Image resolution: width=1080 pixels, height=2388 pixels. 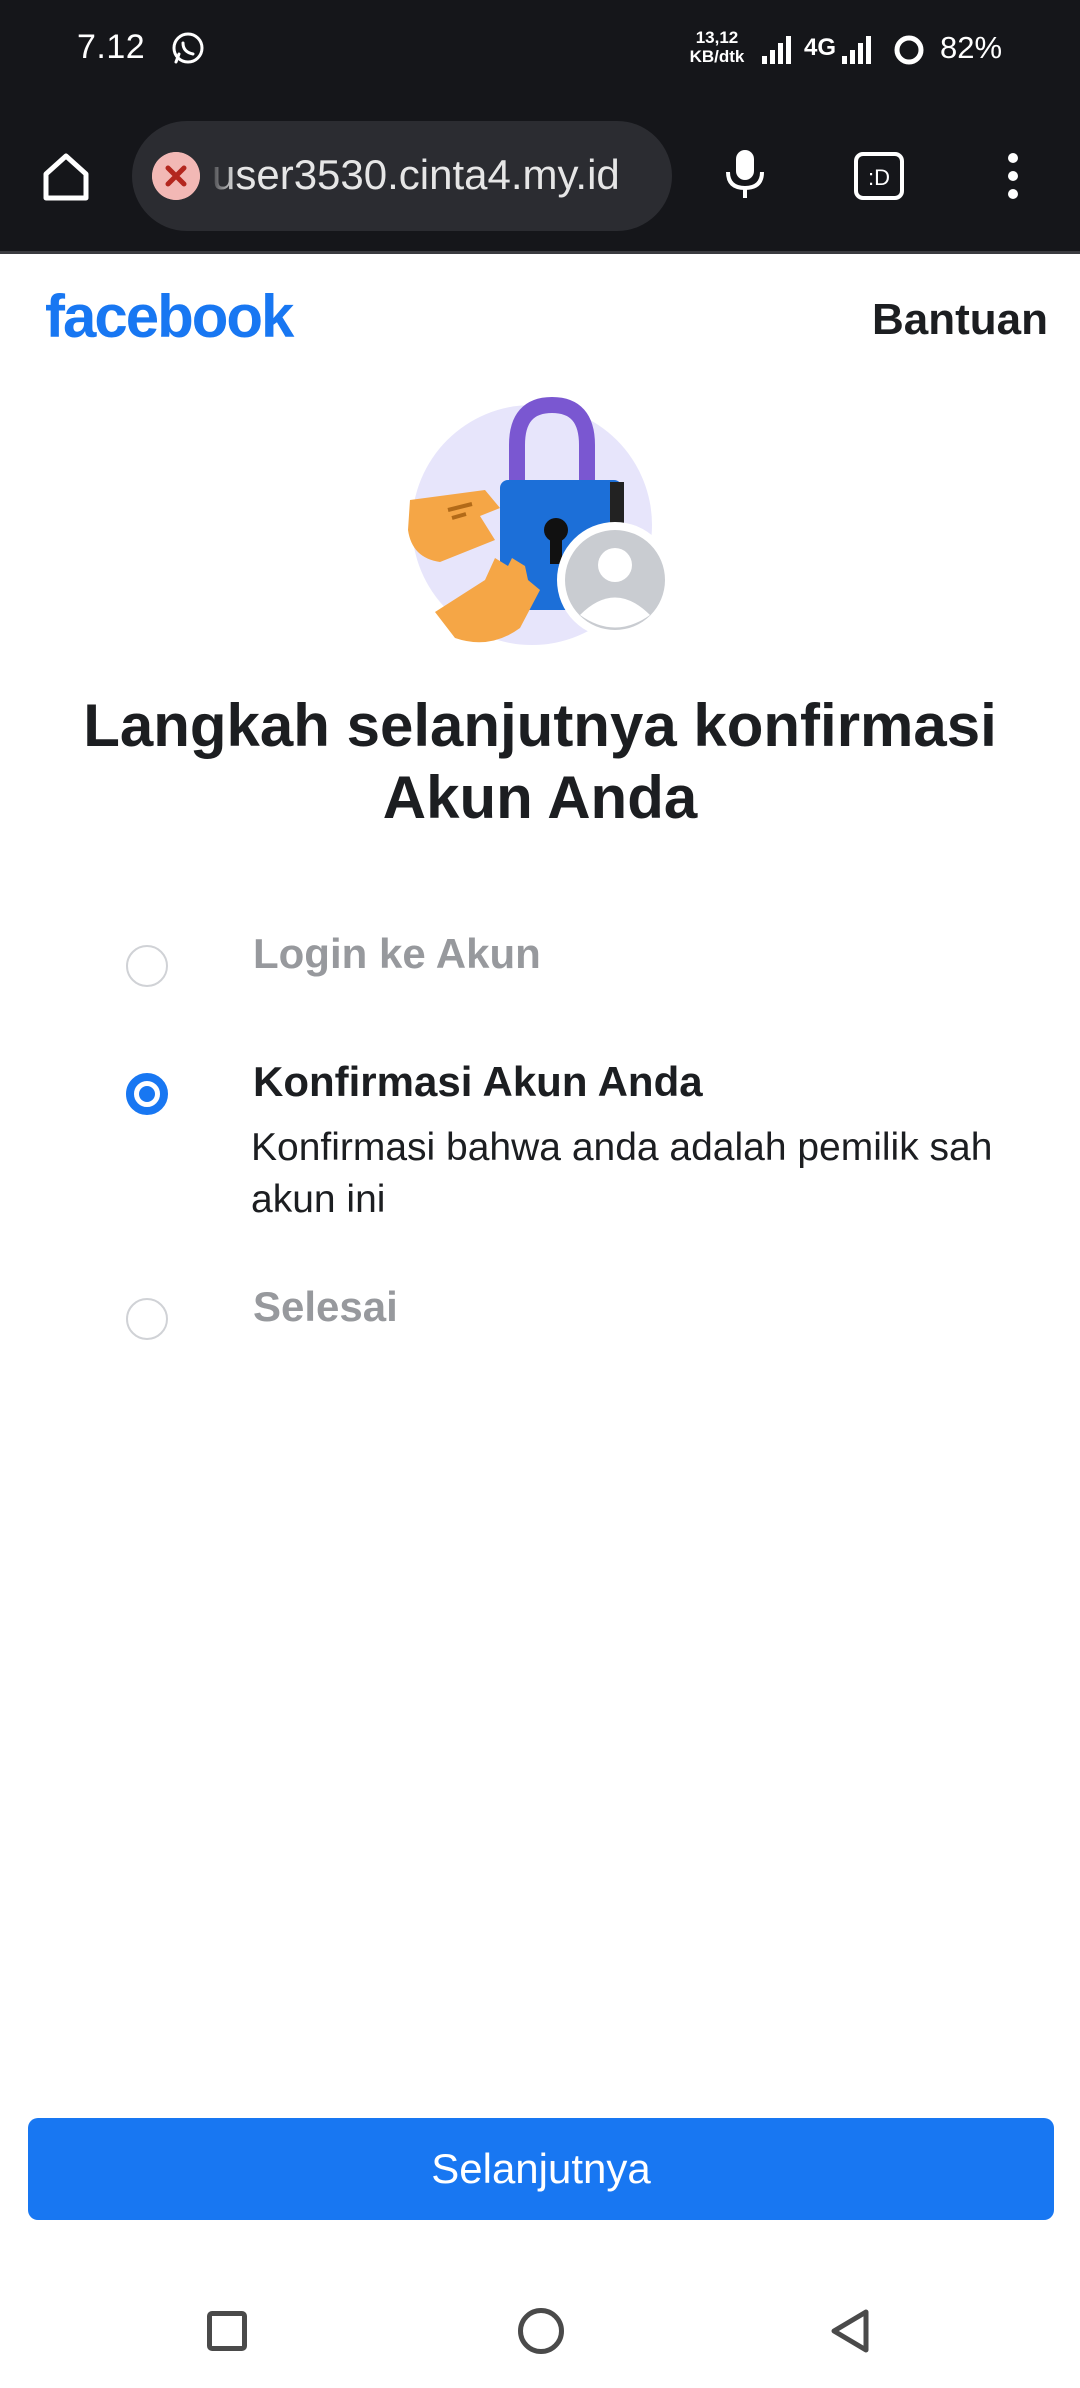 What do you see at coordinates (227, 2331) in the screenshot?
I see `recent-apps-icon` at bounding box center [227, 2331].